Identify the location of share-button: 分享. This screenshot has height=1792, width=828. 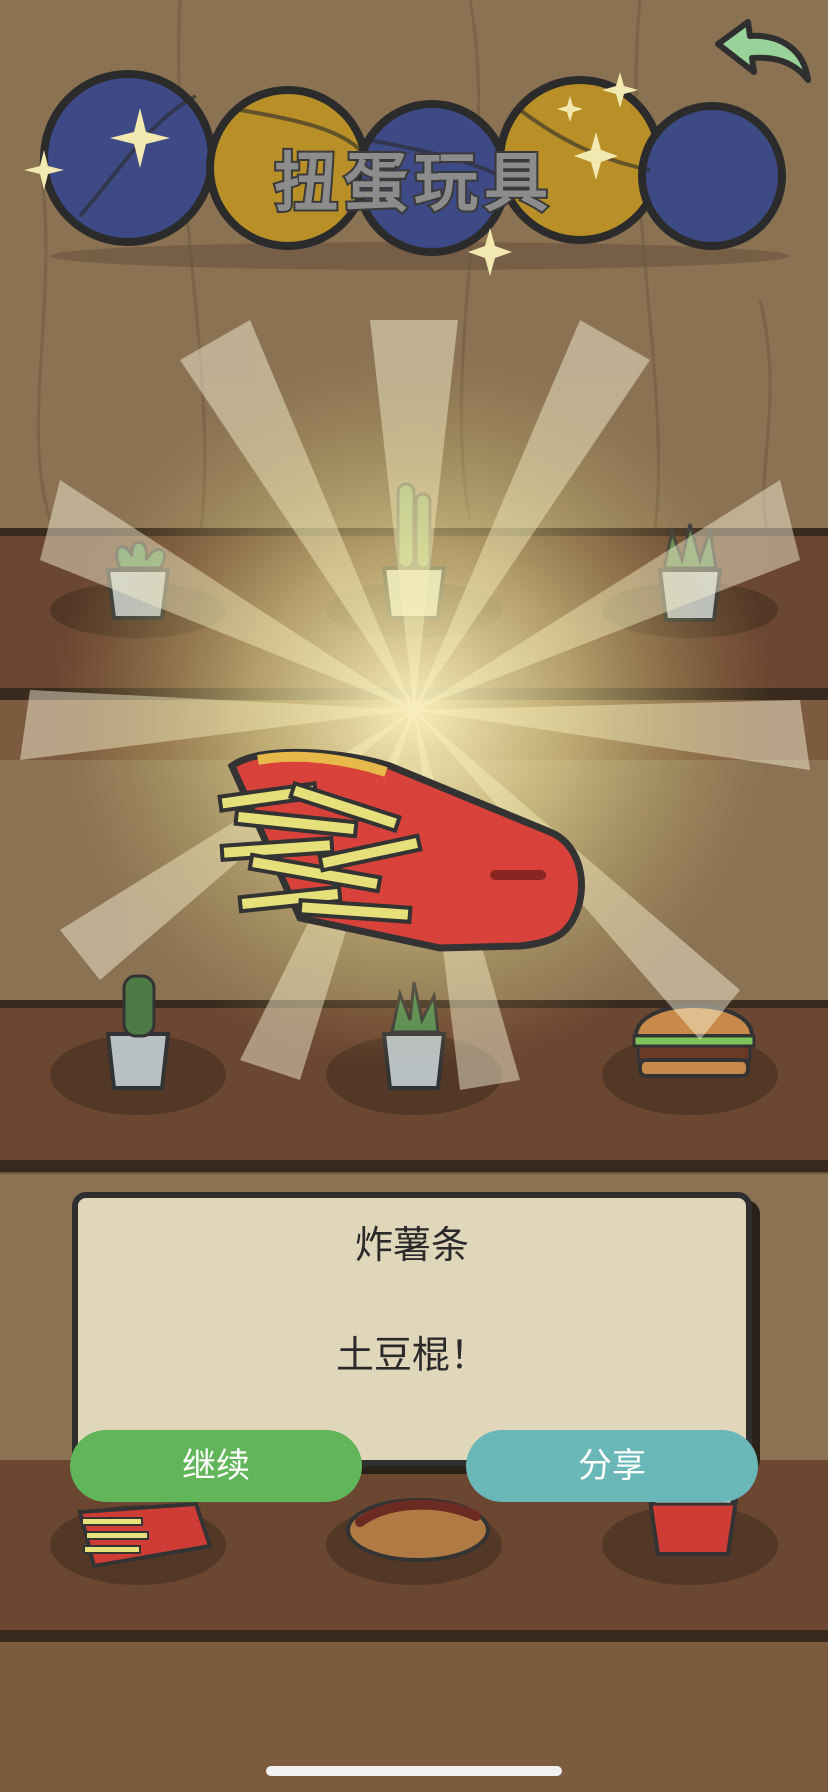
(612, 1466).